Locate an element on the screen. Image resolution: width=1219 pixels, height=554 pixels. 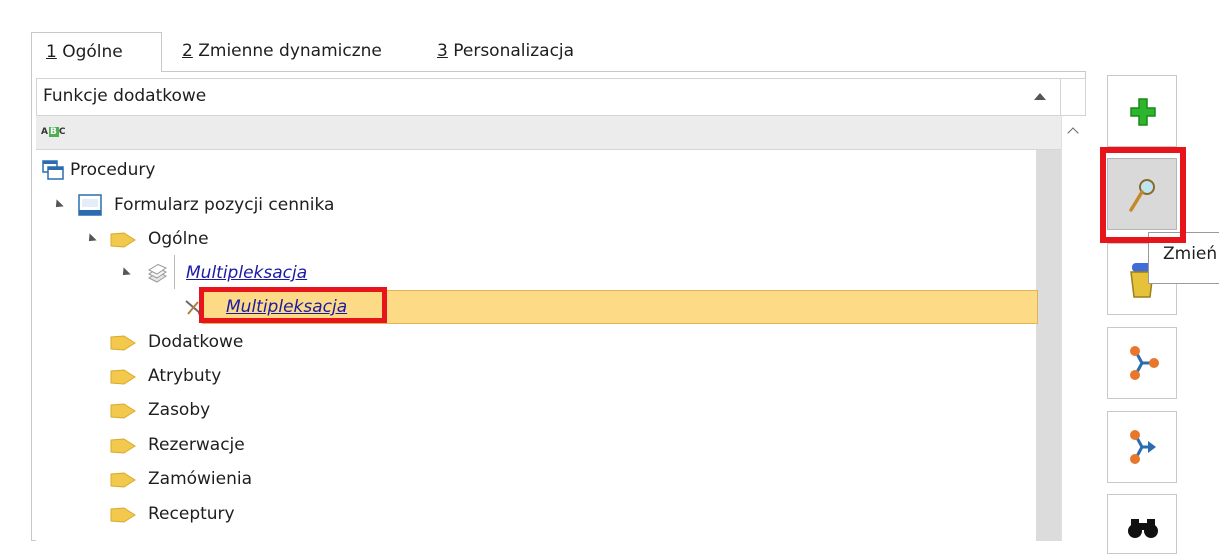
add-button is located at coordinates (1142, 111).